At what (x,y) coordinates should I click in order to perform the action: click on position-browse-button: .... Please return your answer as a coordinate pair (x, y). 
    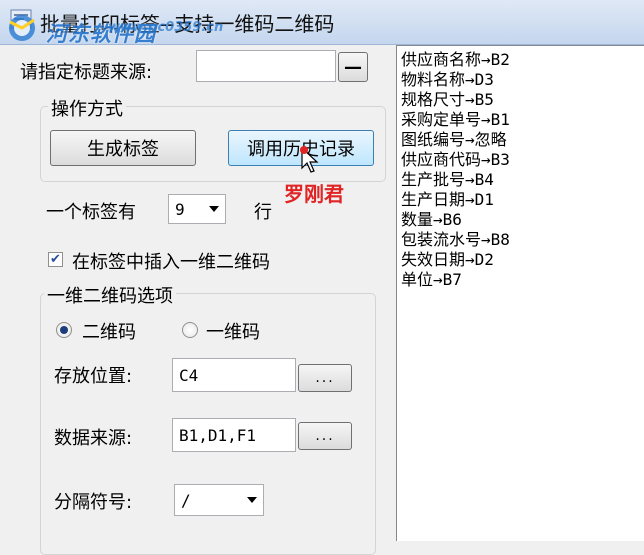
    Looking at the image, I should click on (325, 378).